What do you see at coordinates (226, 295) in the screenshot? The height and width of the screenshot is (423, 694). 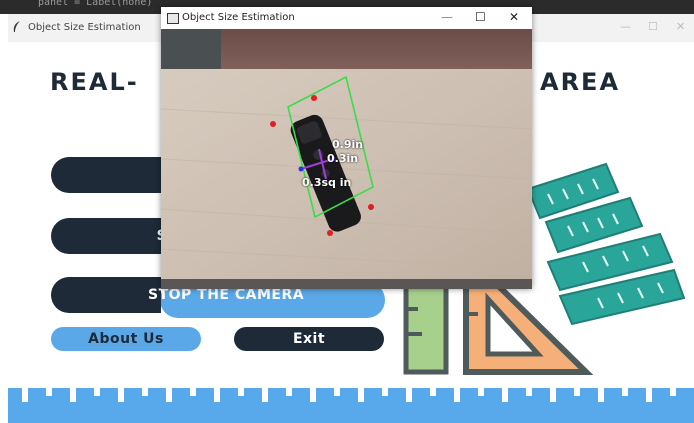 I see `stop-camera-button-label: STOP THE CAMERA` at bounding box center [226, 295].